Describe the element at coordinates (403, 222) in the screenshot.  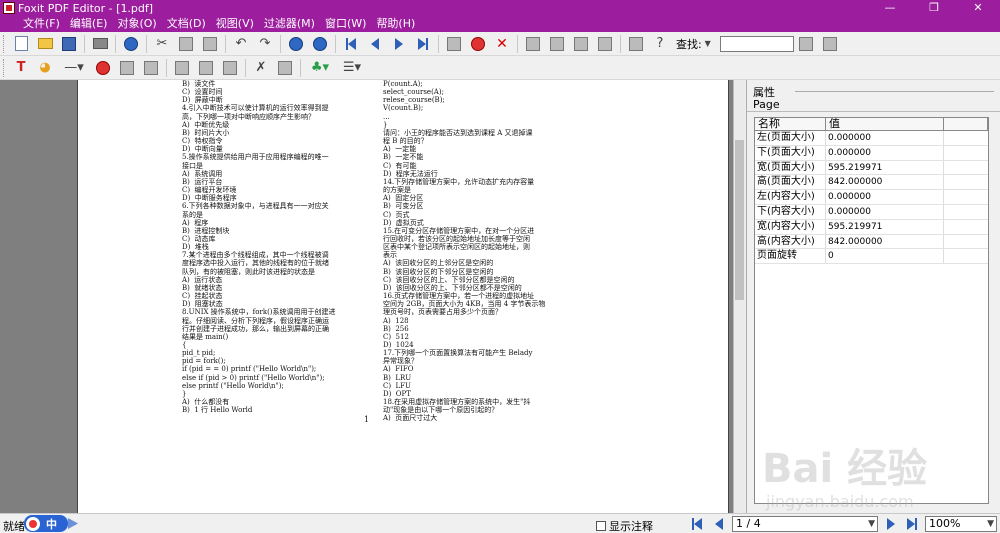
I see `text-line: D) 虚拟页式` at that location.